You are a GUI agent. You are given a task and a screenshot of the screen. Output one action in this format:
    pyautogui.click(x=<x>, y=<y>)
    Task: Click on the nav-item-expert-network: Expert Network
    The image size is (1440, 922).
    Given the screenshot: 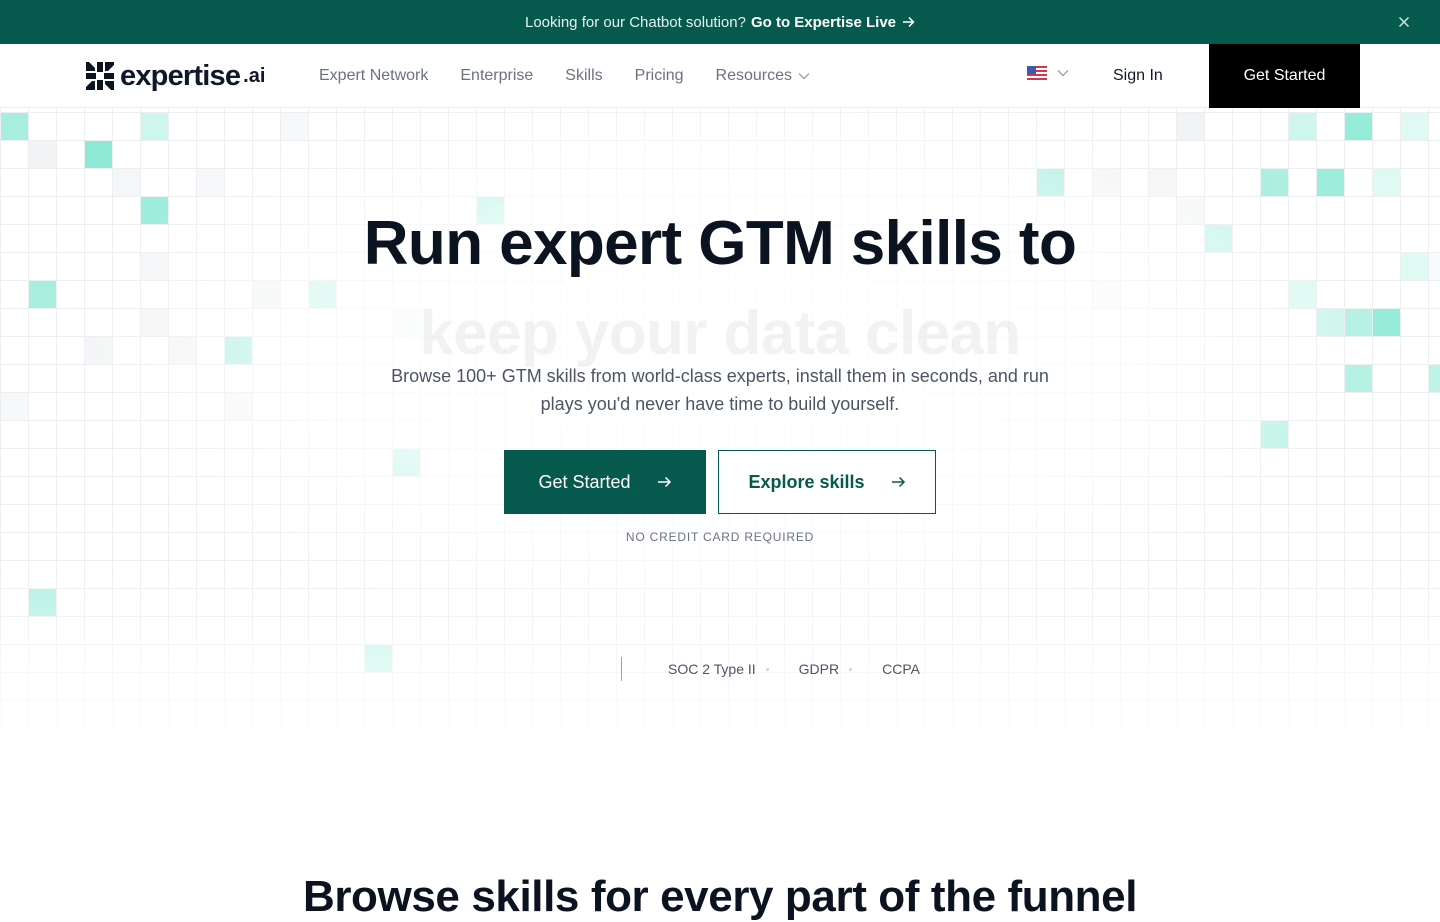 What is the action you would take?
    pyautogui.click(x=373, y=76)
    